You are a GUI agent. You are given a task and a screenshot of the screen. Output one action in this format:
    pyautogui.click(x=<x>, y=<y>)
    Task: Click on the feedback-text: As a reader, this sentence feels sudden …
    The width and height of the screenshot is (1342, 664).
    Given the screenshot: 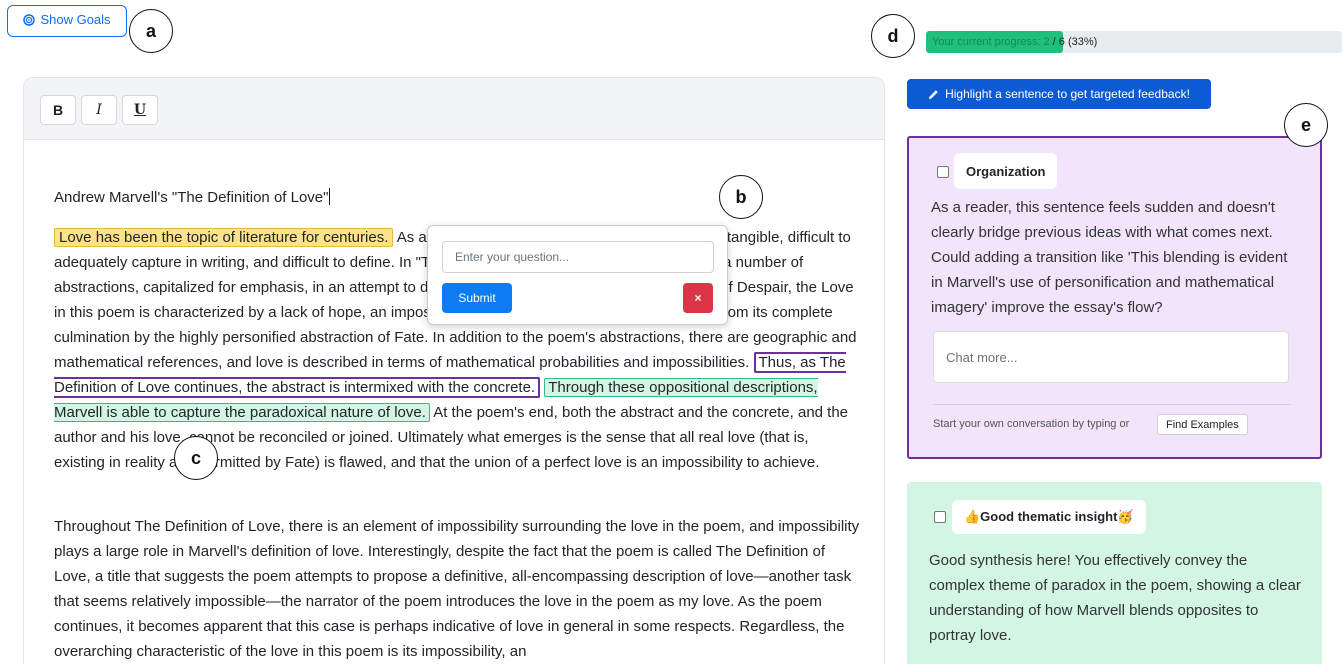 What is the action you would take?
    pyautogui.click(x=1109, y=257)
    